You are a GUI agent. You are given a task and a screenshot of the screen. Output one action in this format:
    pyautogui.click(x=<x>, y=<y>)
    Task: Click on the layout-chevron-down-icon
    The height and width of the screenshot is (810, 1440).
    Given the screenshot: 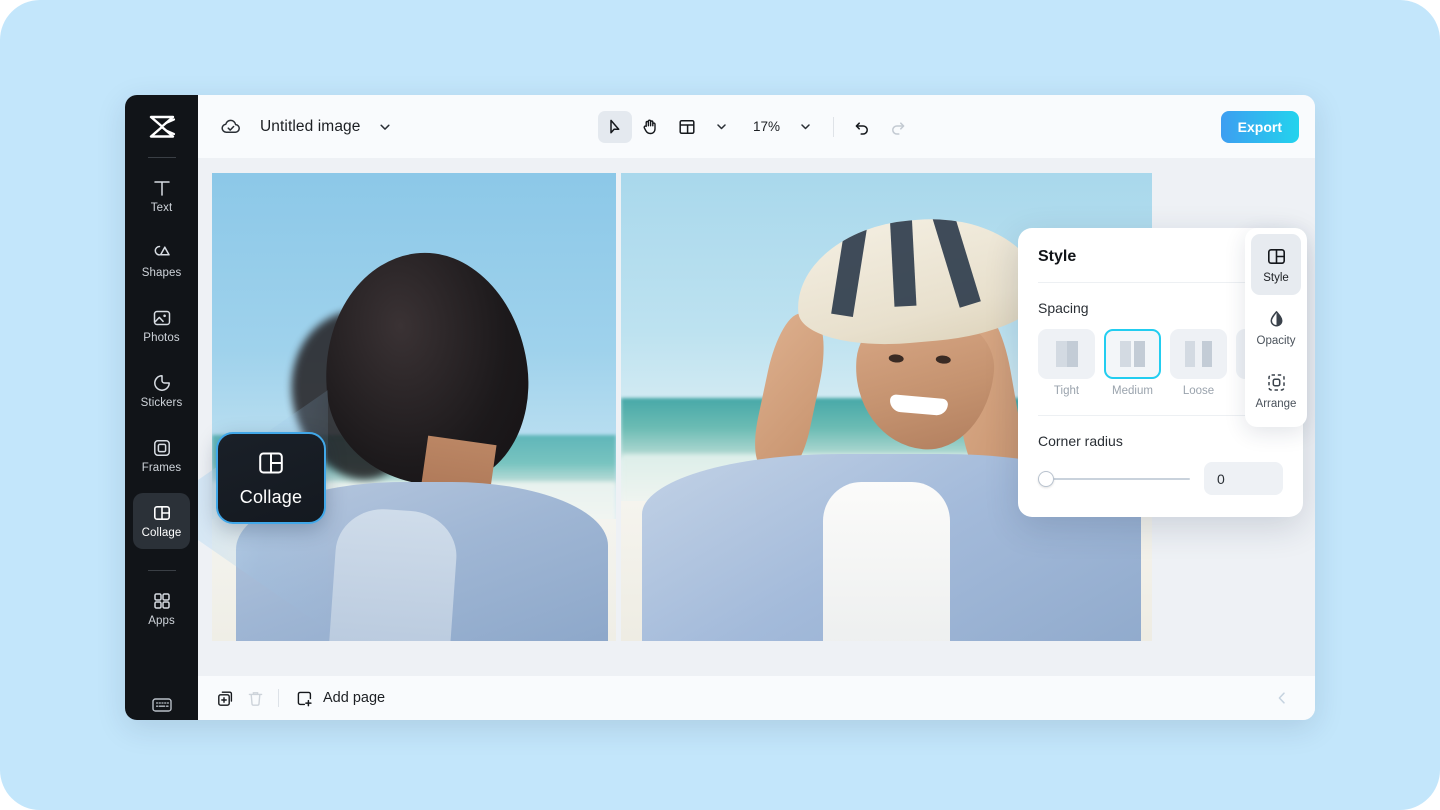 What is the action you would take?
    pyautogui.click(x=722, y=127)
    